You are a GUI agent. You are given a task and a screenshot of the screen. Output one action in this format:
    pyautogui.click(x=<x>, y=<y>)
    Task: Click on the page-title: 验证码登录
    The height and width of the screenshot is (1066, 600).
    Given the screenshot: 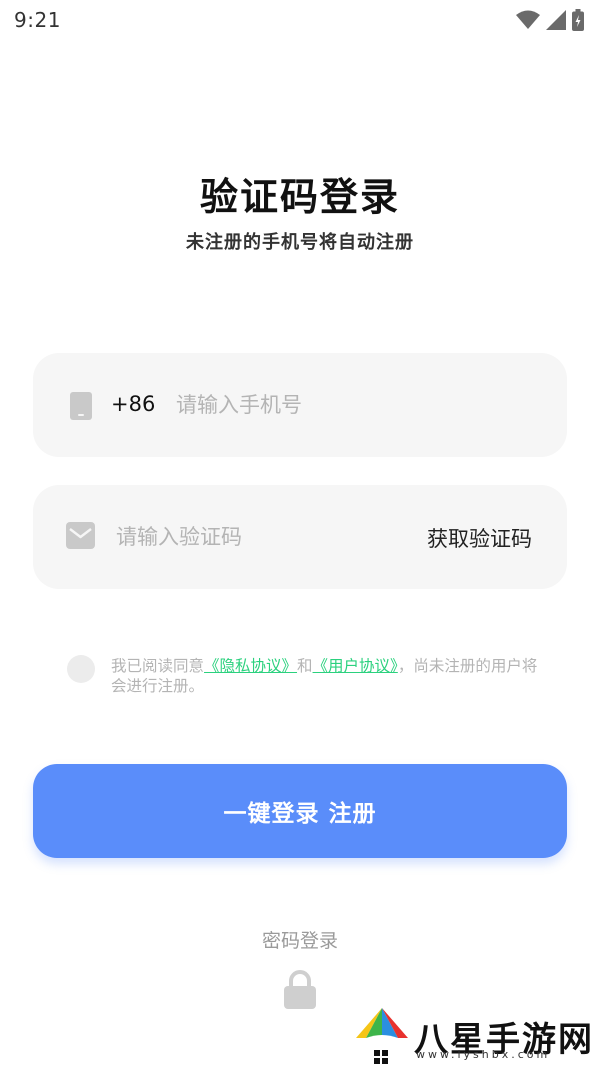 What is the action you would take?
    pyautogui.click(x=299, y=197)
    